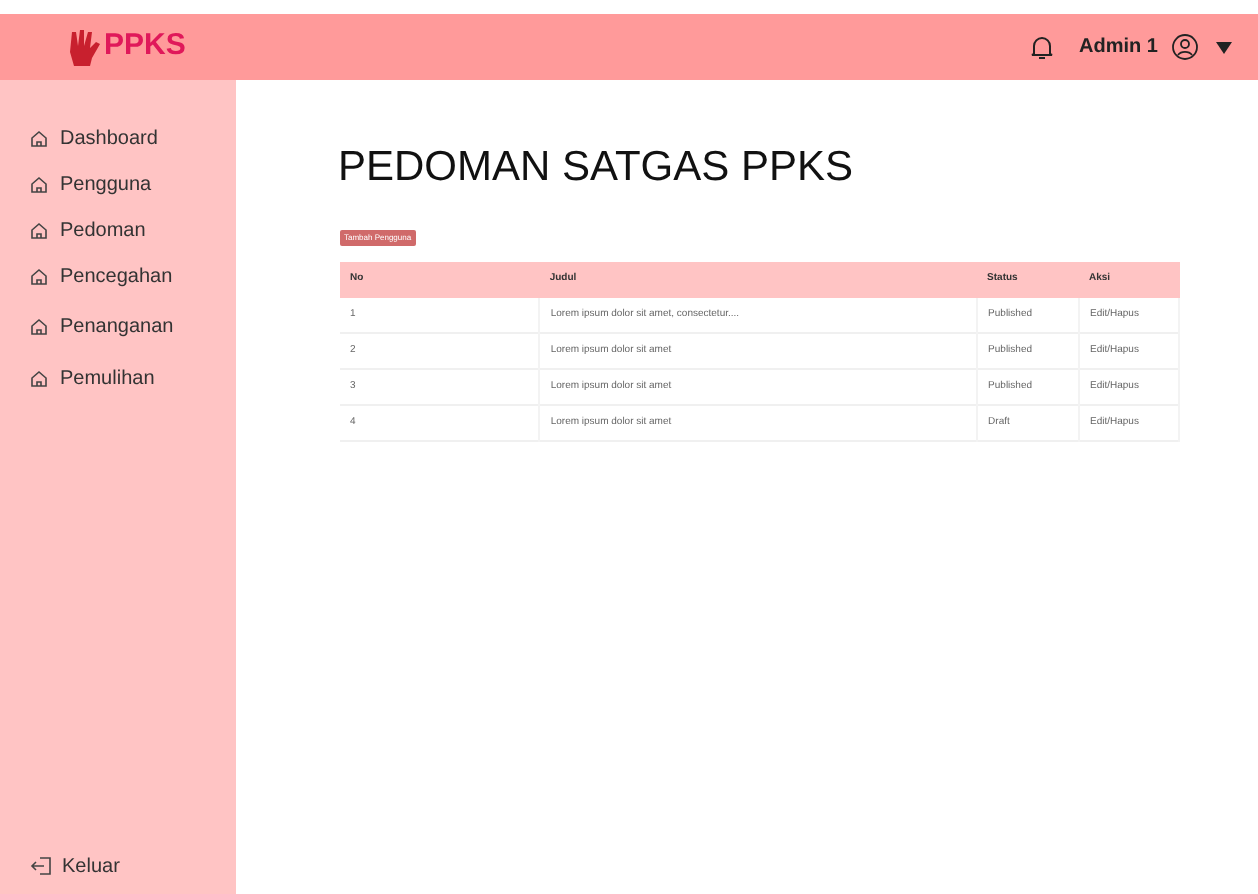 Image resolution: width=1258 pixels, height=894 pixels. What do you see at coordinates (118, 378) in the screenshot?
I see `sidebar-item: Pemulihan` at bounding box center [118, 378].